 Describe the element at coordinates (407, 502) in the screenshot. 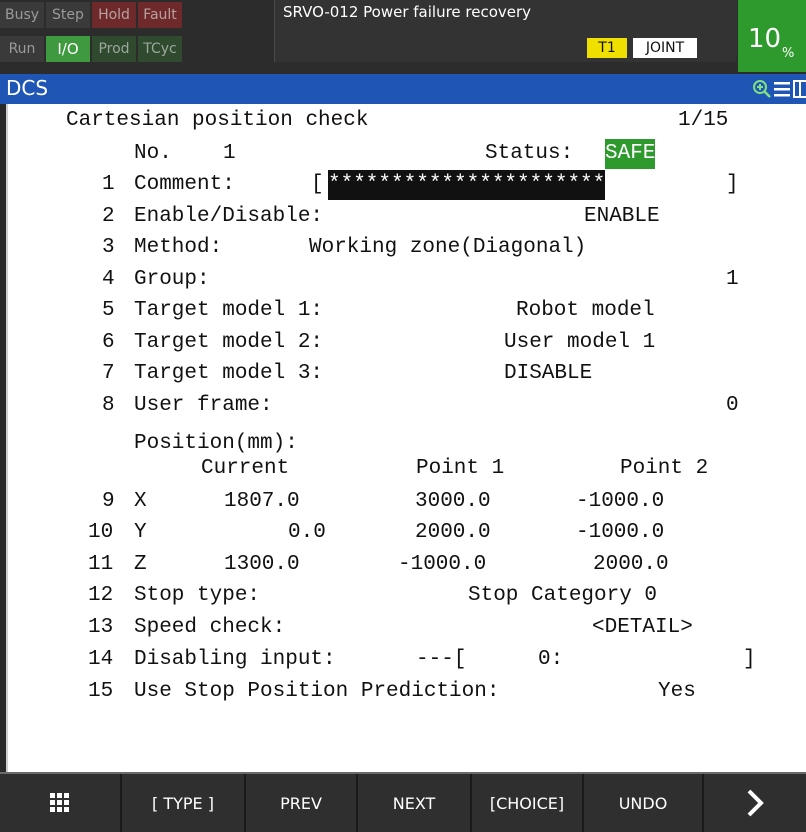

I see `position-row-x: 9 X 1807.0 3000.0 -1000.0` at that location.